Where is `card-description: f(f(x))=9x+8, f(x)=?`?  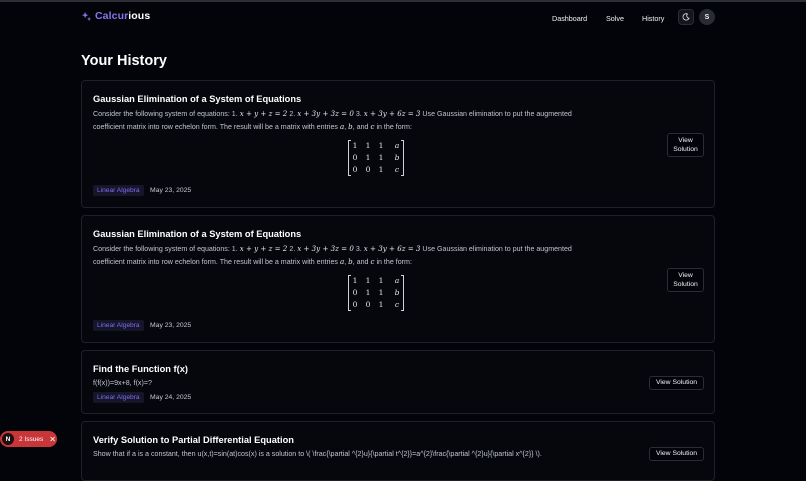 card-description: f(f(x))=9x+8, f(x)=? is located at coordinates (122, 383).